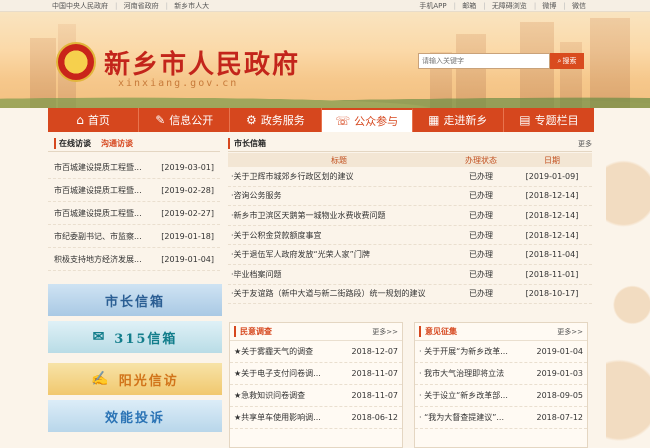  I want to click on sunshine-petition-banner: ✍ 阳光信访, so click(135, 379).